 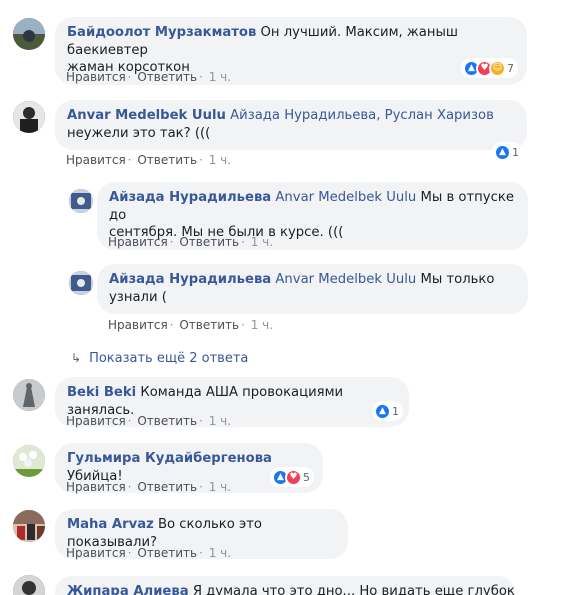 What do you see at coordinates (362, 115) in the screenshot?
I see `mention-link: Айзада Нурадильева, Руслан Харизов` at bounding box center [362, 115].